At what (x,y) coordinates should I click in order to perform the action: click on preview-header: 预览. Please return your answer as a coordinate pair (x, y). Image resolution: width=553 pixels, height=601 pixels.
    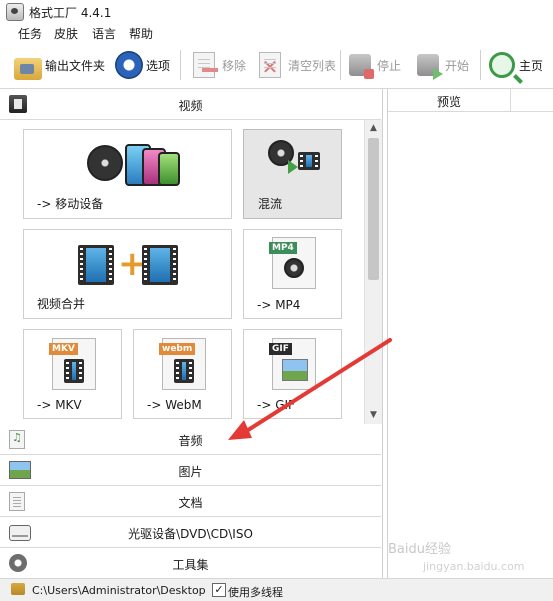
    Looking at the image, I should click on (470, 100).